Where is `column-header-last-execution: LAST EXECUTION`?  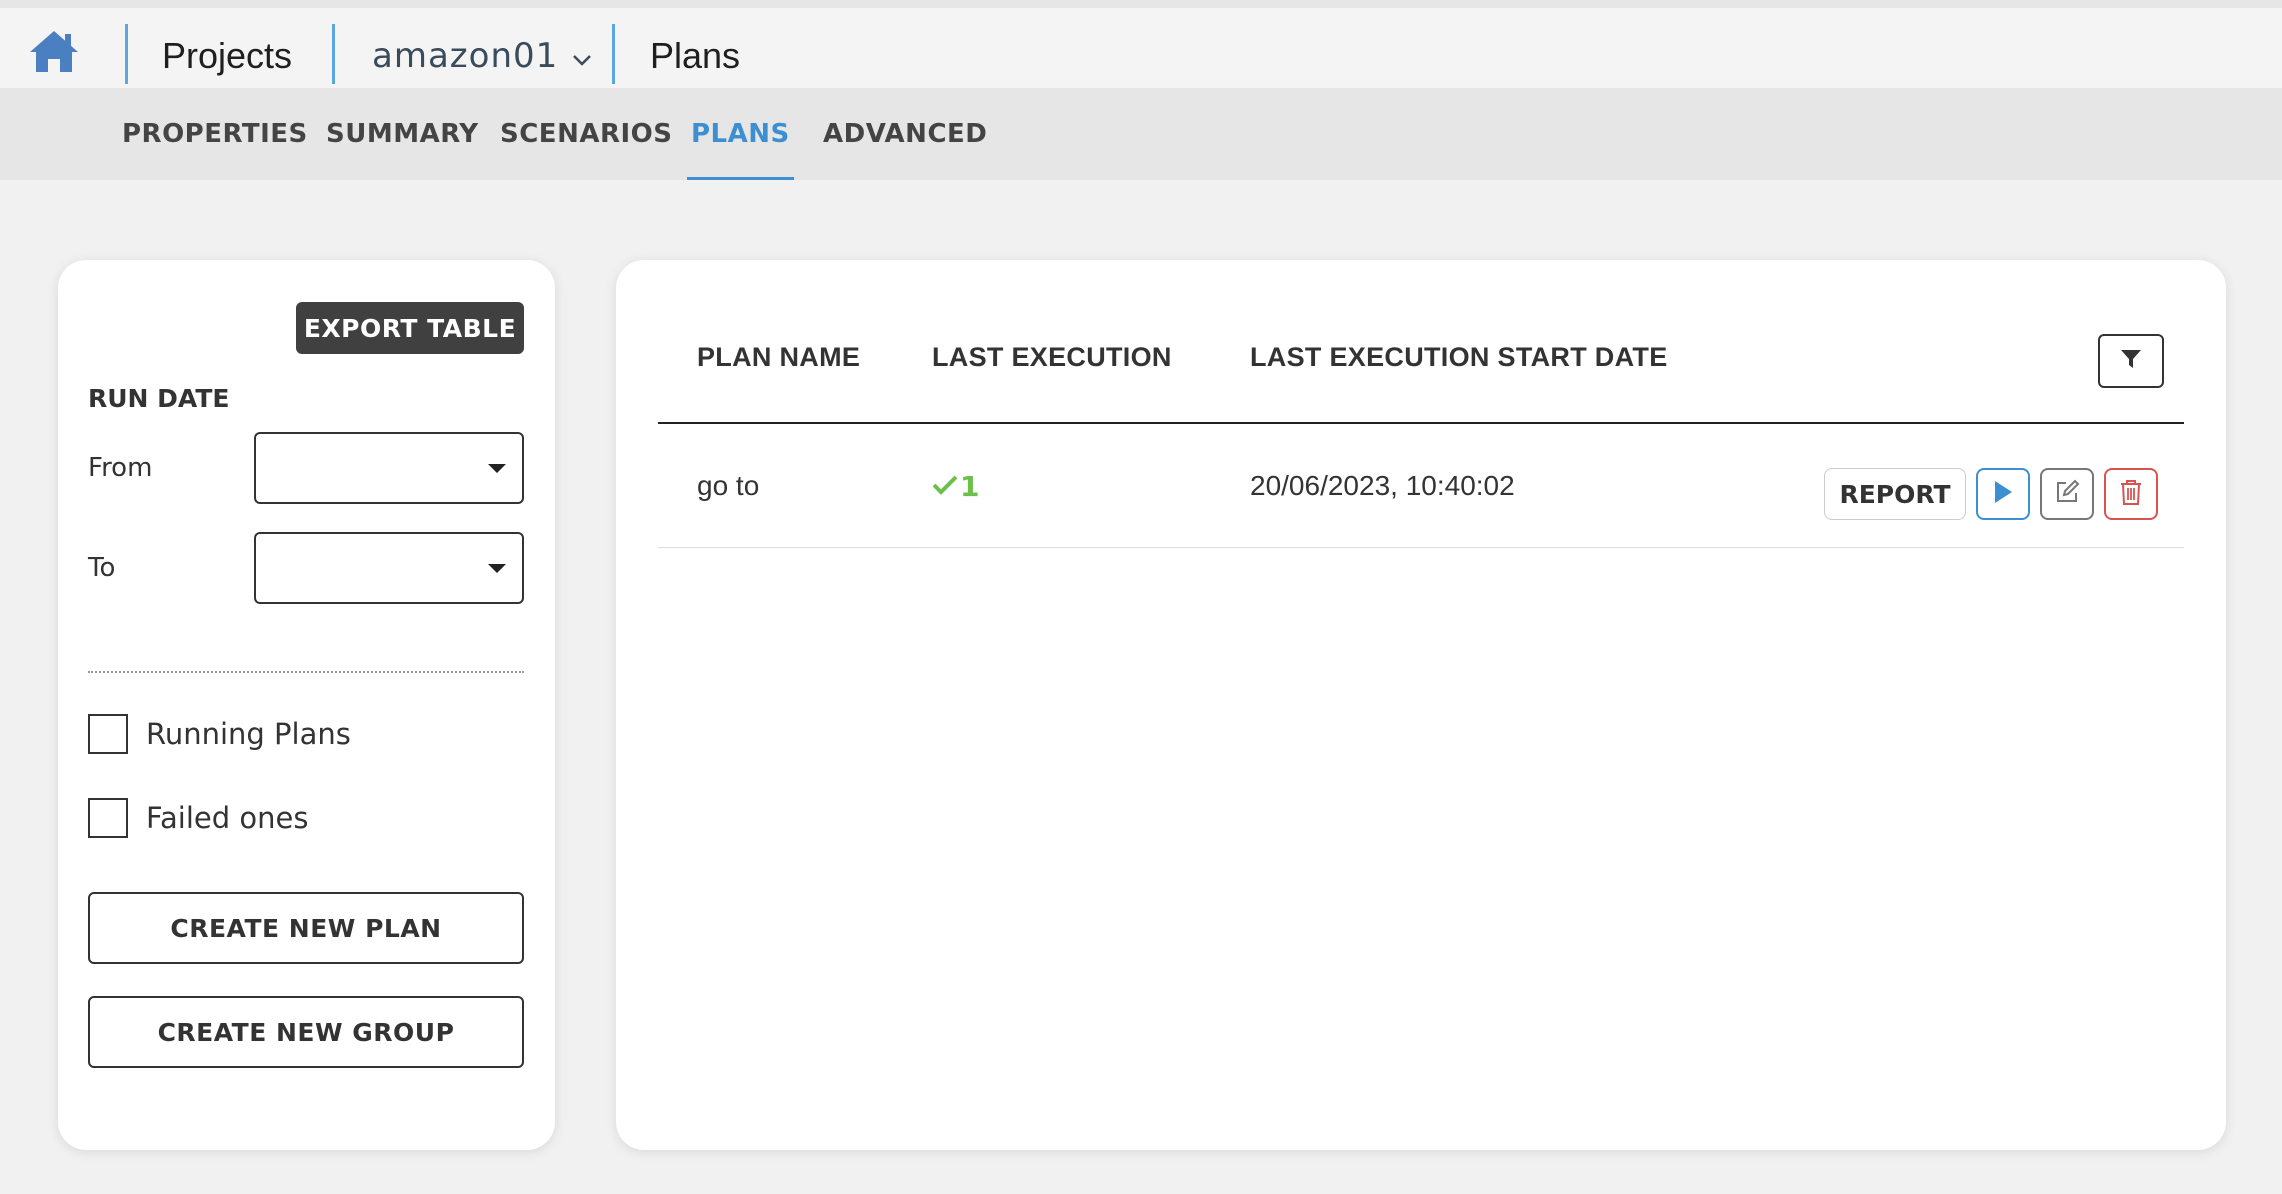
column-header-last-execution: LAST EXECUTION is located at coordinates (1052, 357).